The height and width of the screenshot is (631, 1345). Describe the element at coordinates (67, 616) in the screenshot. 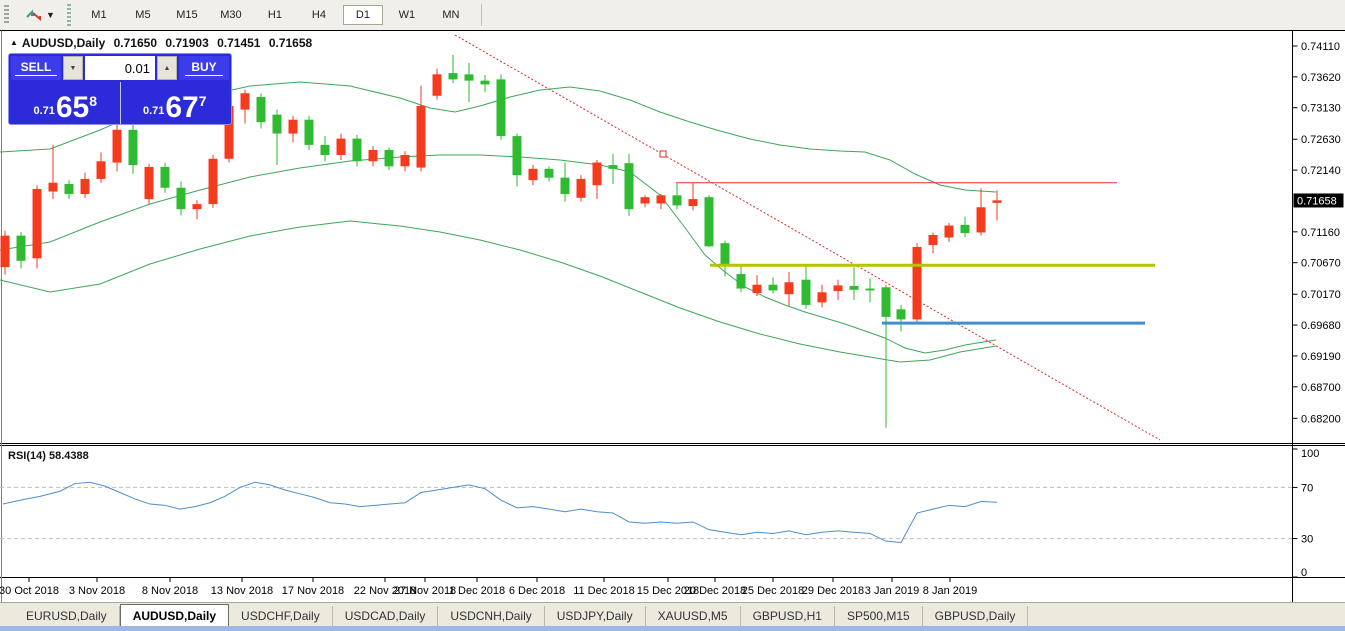

I see `chart-tab-eurusd: EURUSD,Daily` at that location.